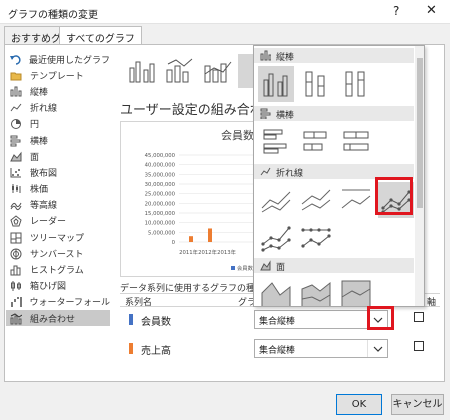 The width and height of the screenshot is (450, 420). Describe the element at coordinates (156, 351) in the screenshot. I see `series-name: 売上高` at that location.